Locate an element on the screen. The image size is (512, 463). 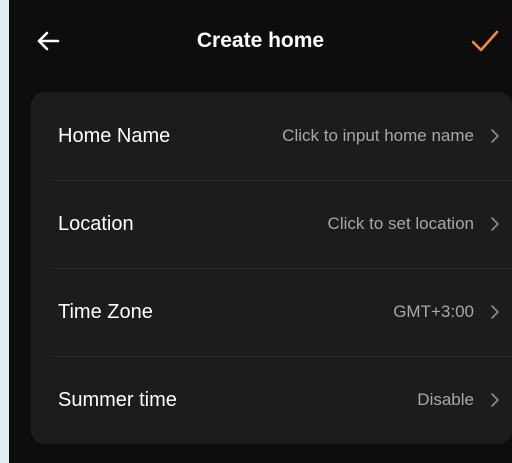
checkmark-icon is located at coordinates (485, 41).